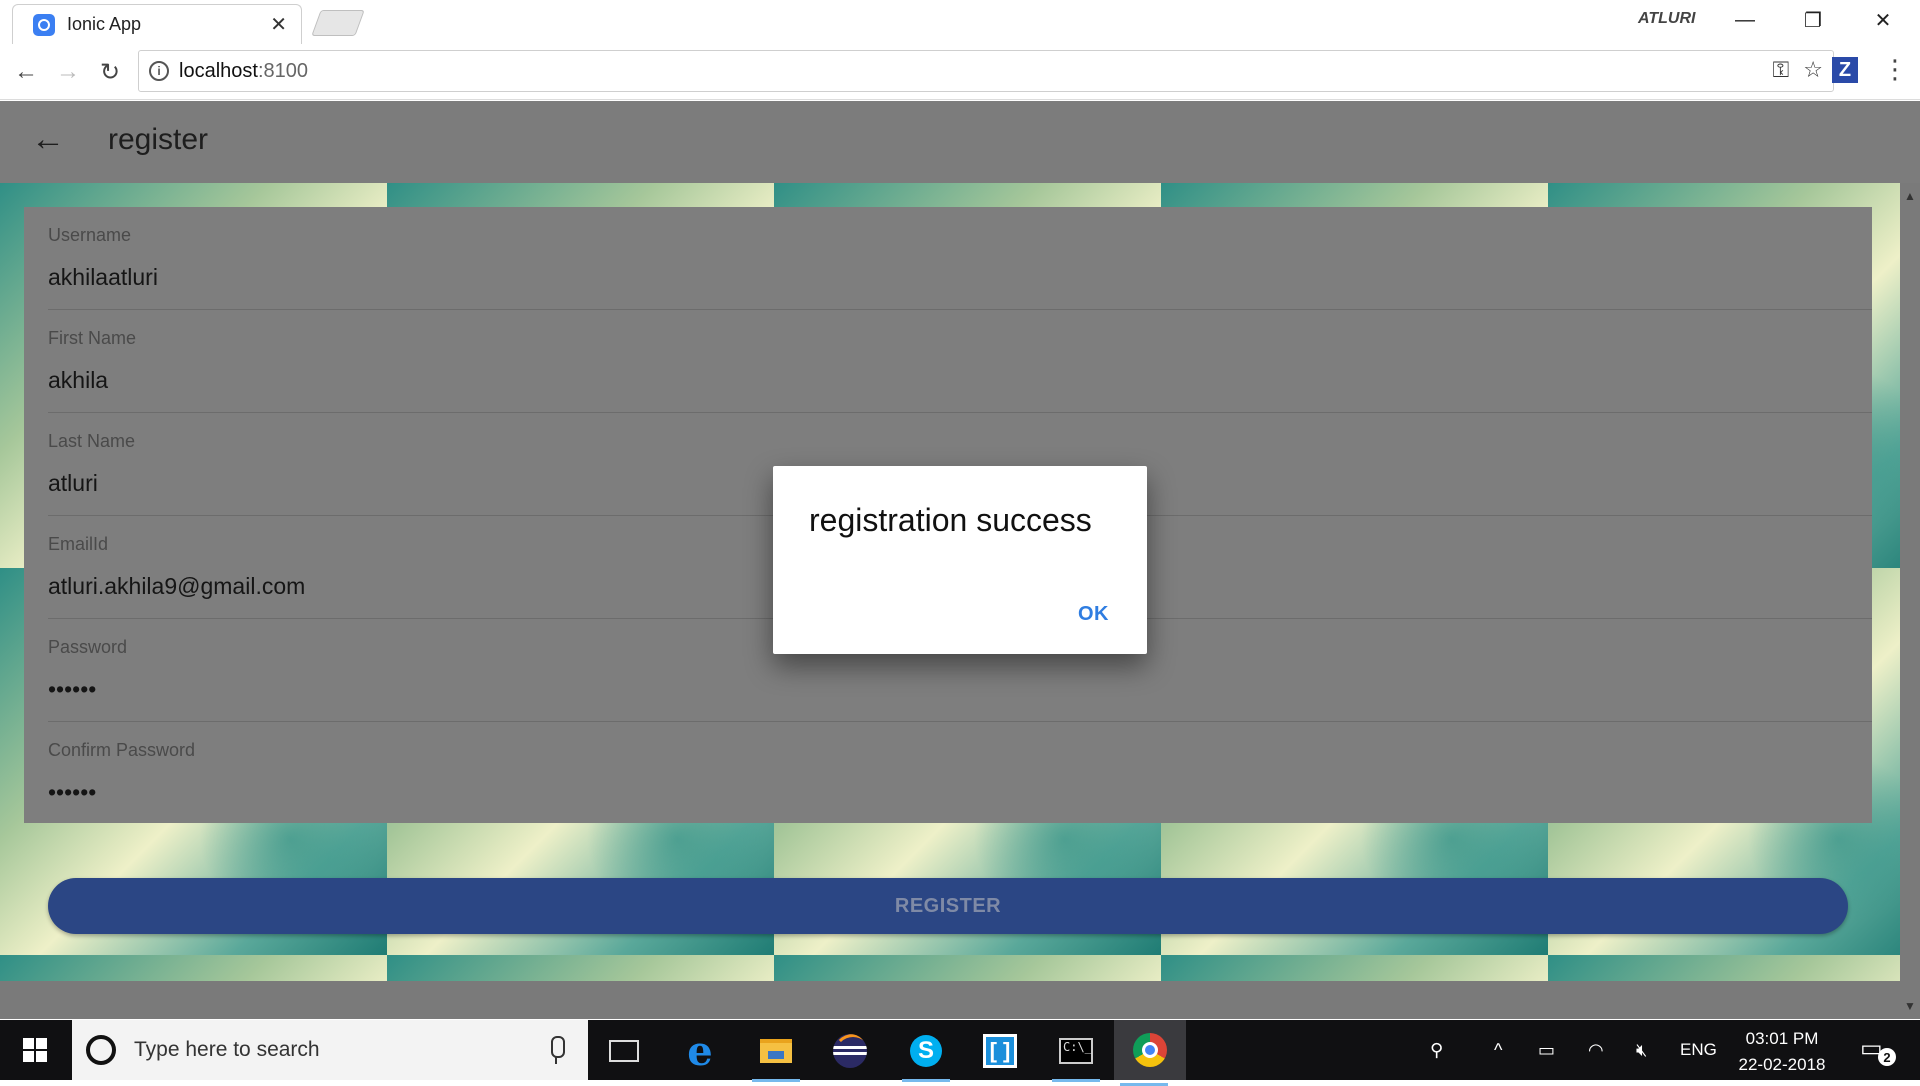  Describe the element at coordinates (948, 906) in the screenshot. I see `register-button: REGISTER` at that location.